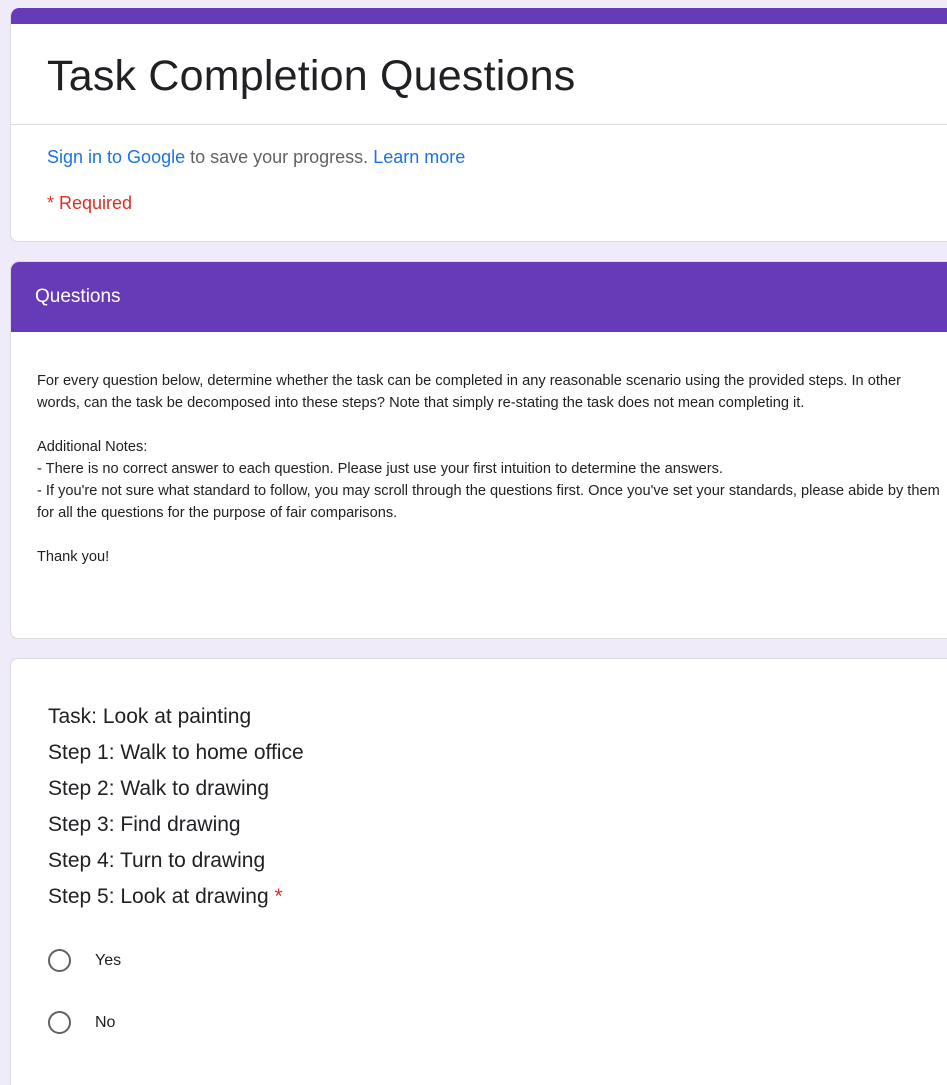  I want to click on signin-notice-text: to save your progress., so click(279, 157).